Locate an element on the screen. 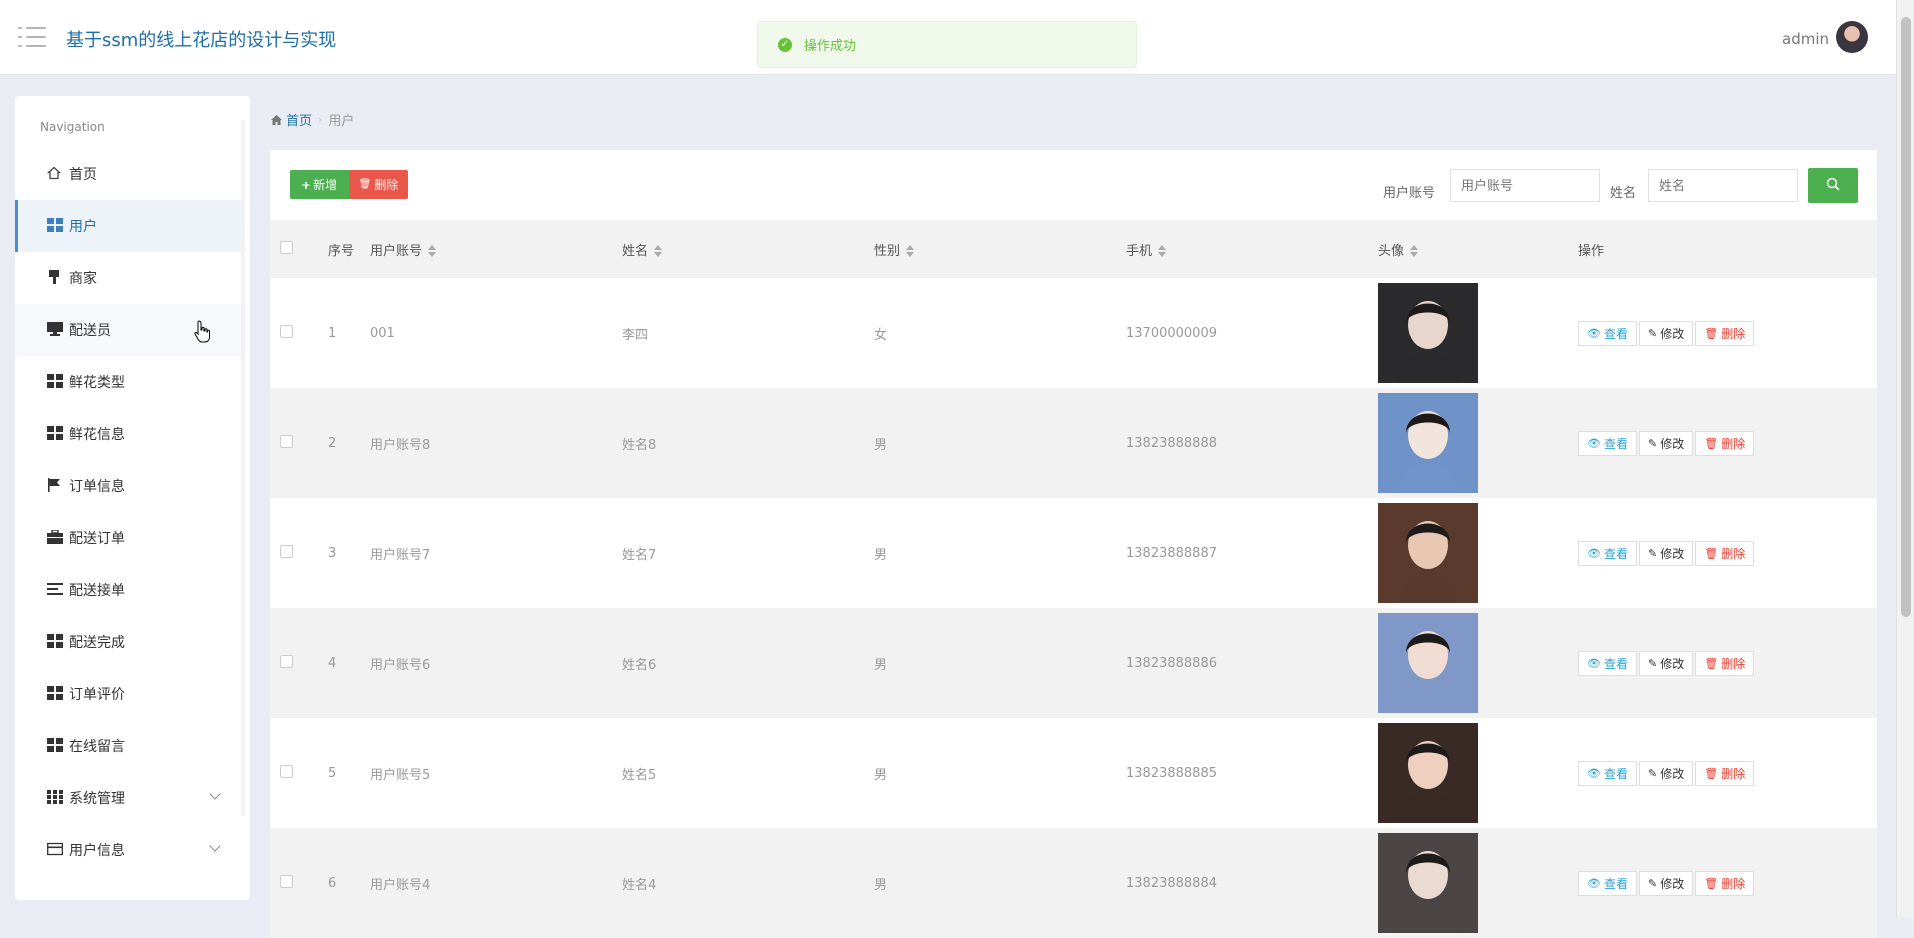 The height and width of the screenshot is (938, 1914). user-avatar is located at coordinates (1852, 37).